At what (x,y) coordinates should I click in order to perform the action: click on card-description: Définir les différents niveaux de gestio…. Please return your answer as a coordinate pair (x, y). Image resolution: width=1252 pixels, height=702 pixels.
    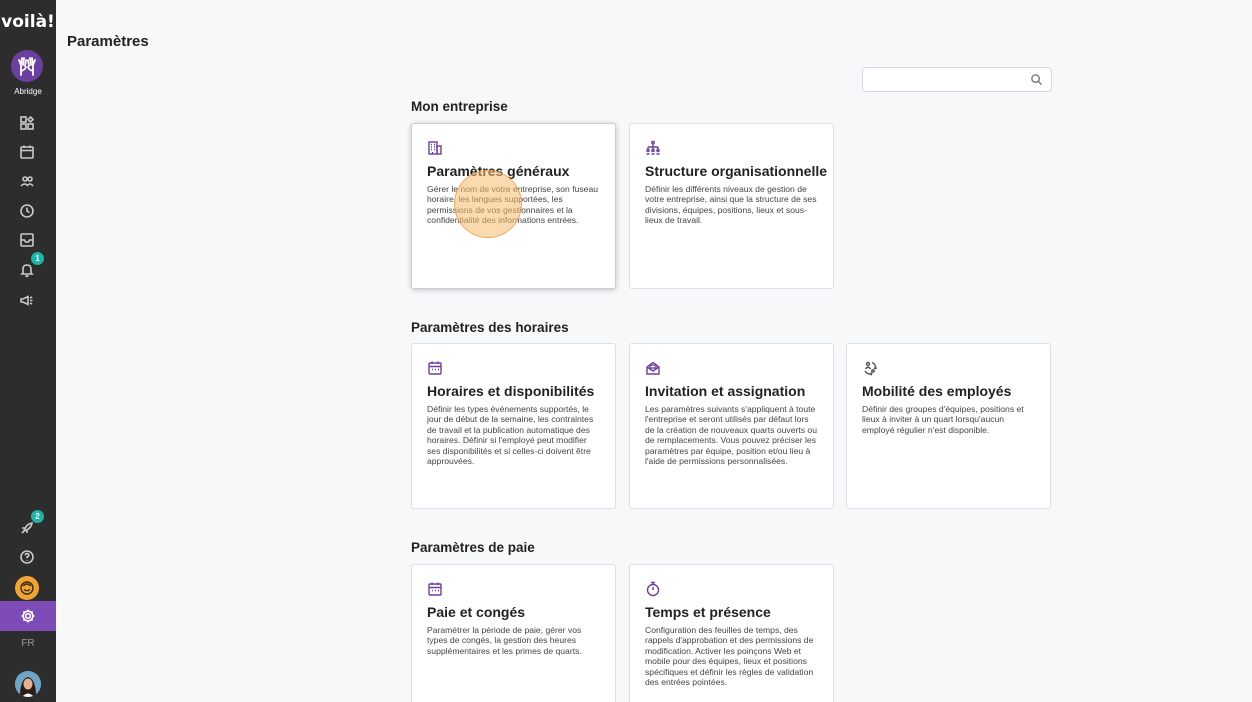
    Looking at the image, I should click on (731, 205).